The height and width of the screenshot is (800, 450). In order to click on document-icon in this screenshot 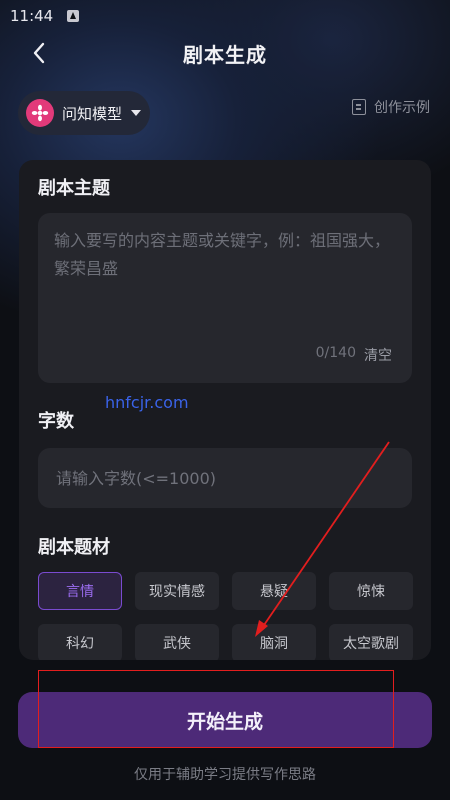, I will do `click(359, 107)`.